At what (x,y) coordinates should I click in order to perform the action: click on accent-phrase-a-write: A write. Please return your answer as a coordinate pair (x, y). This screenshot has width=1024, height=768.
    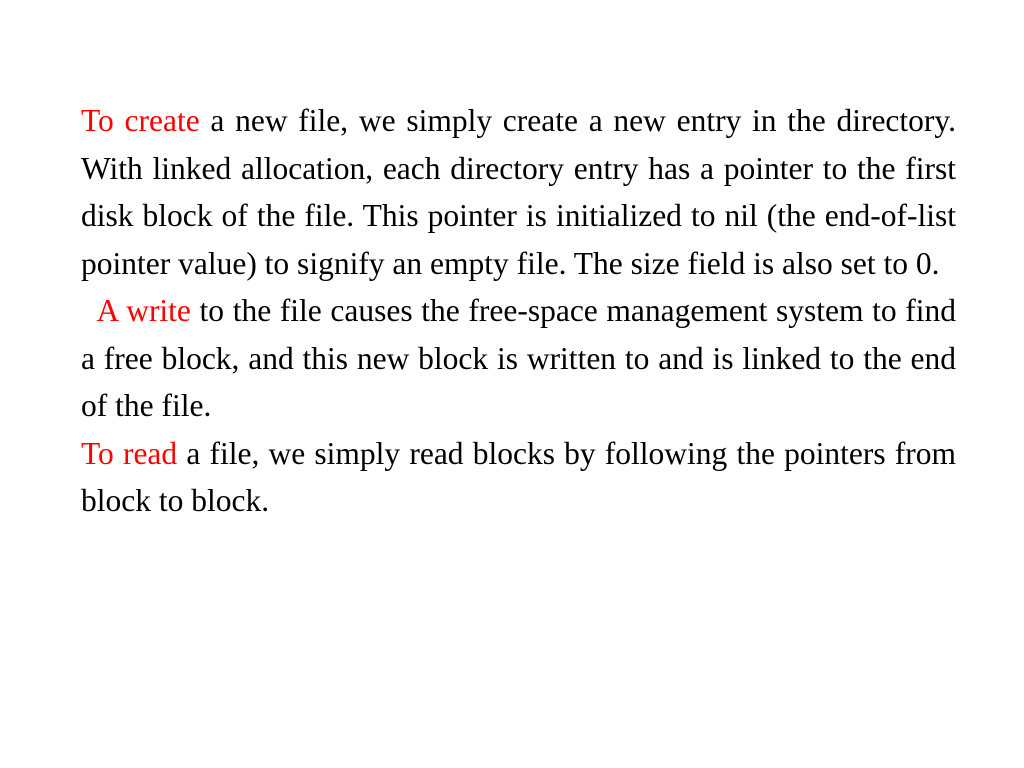
    Looking at the image, I should click on (143, 310).